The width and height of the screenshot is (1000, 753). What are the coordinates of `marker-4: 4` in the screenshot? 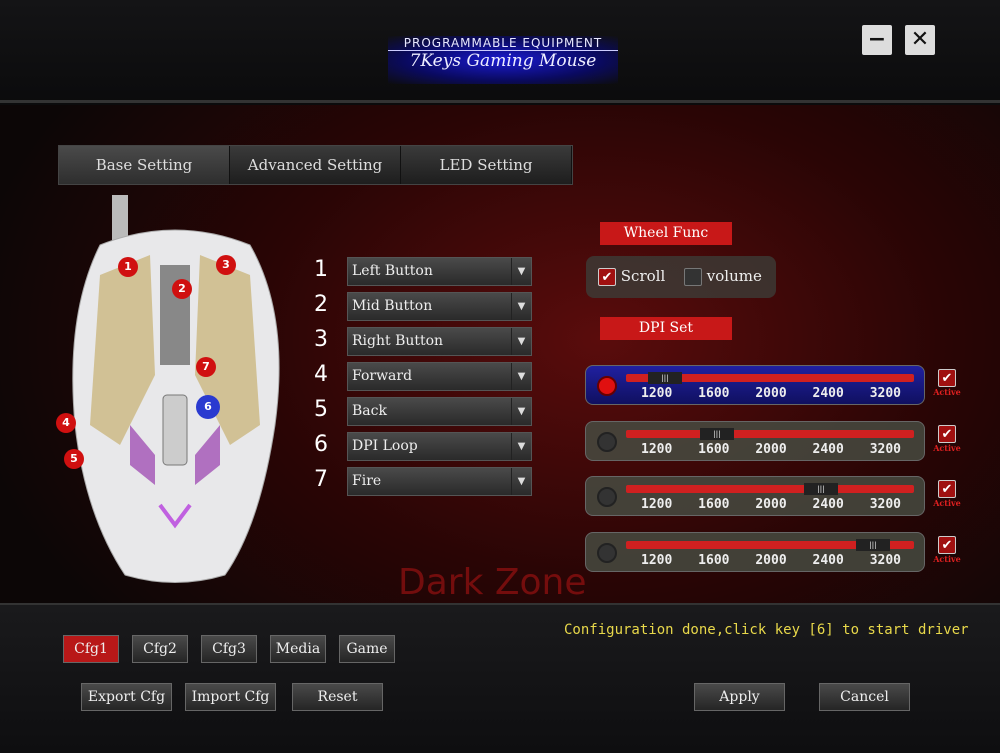 It's located at (66, 423).